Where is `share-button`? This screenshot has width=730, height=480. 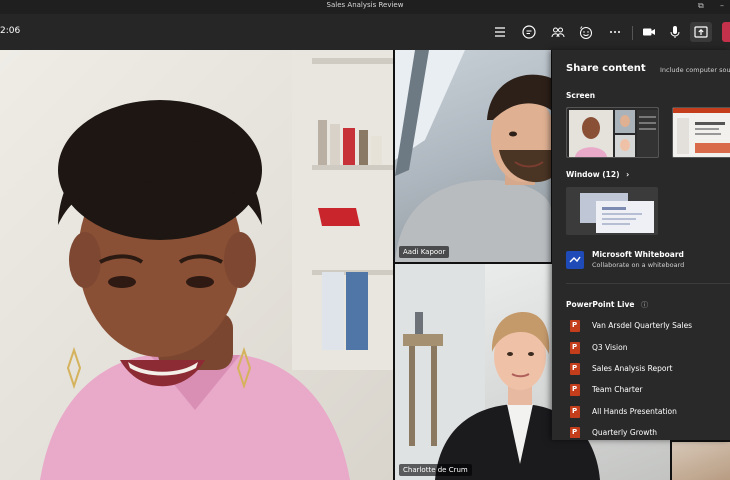
share-button is located at coordinates (701, 32).